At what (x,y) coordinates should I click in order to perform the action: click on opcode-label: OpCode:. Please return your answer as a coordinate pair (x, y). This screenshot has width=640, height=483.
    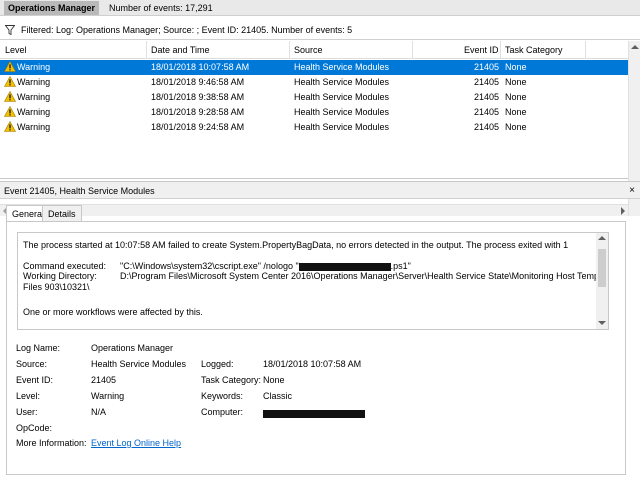
    Looking at the image, I should click on (34, 428).